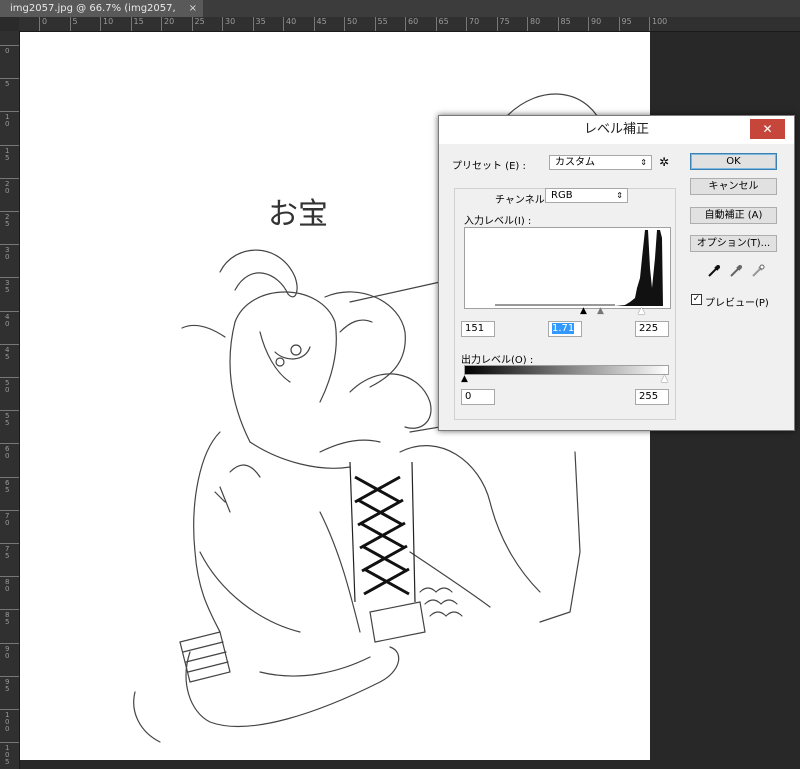  What do you see at coordinates (575, 162) in the screenshot?
I see `preset-value: カスタム` at bounding box center [575, 162].